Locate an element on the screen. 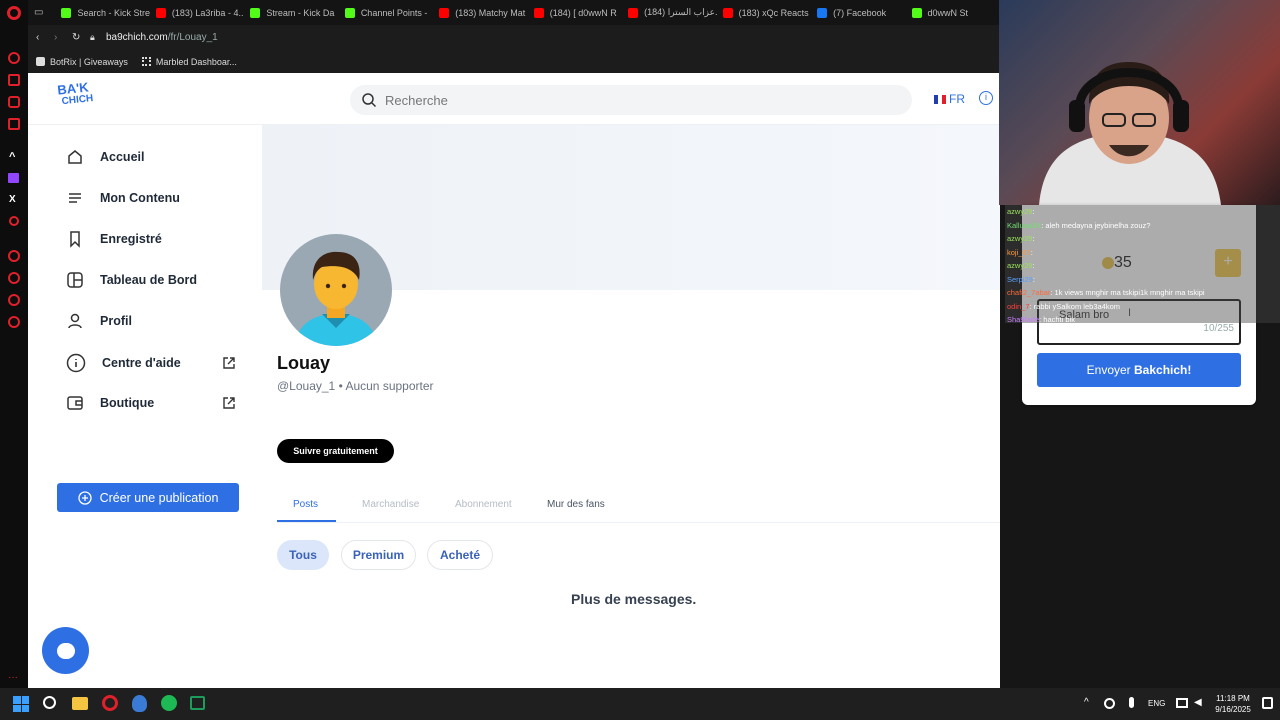 This screenshot has width=1280, height=720. follow-button: Suivre gratuitement is located at coordinates (335, 451).